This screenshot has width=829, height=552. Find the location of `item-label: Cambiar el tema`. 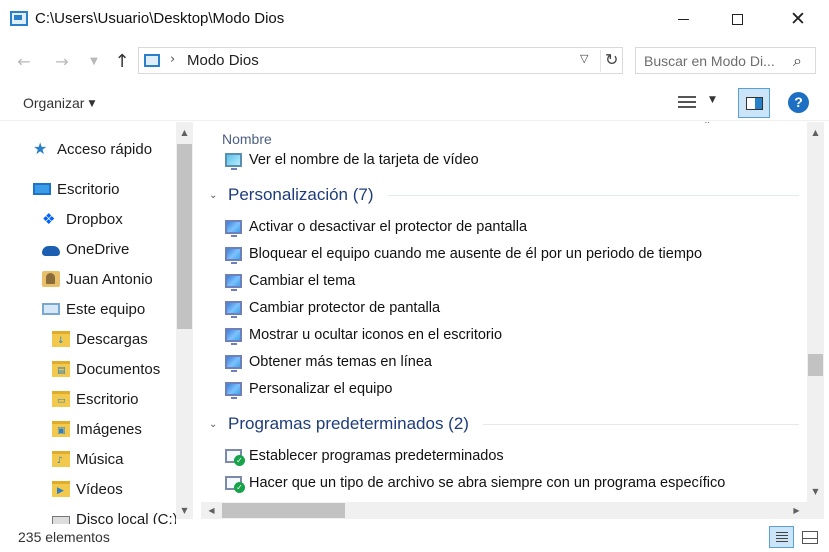

item-label: Cambiar el tema is located at coordinates (302, 281).